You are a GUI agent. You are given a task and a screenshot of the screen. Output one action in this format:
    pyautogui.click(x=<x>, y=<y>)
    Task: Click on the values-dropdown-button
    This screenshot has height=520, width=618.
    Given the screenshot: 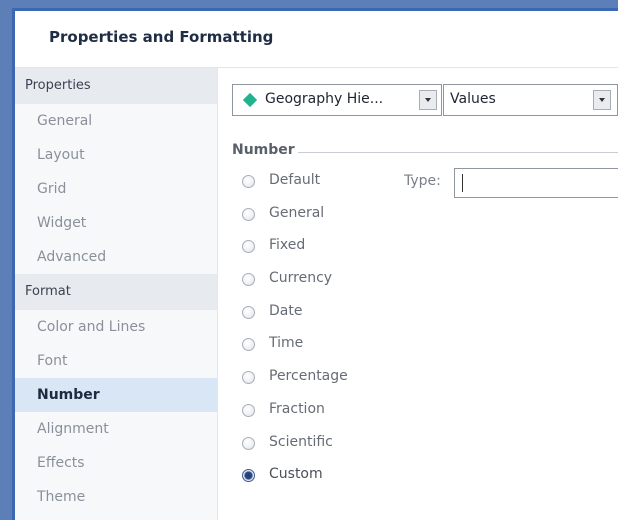 What is the action you would take?
    pyautogui.click(x=602, y=100)
    